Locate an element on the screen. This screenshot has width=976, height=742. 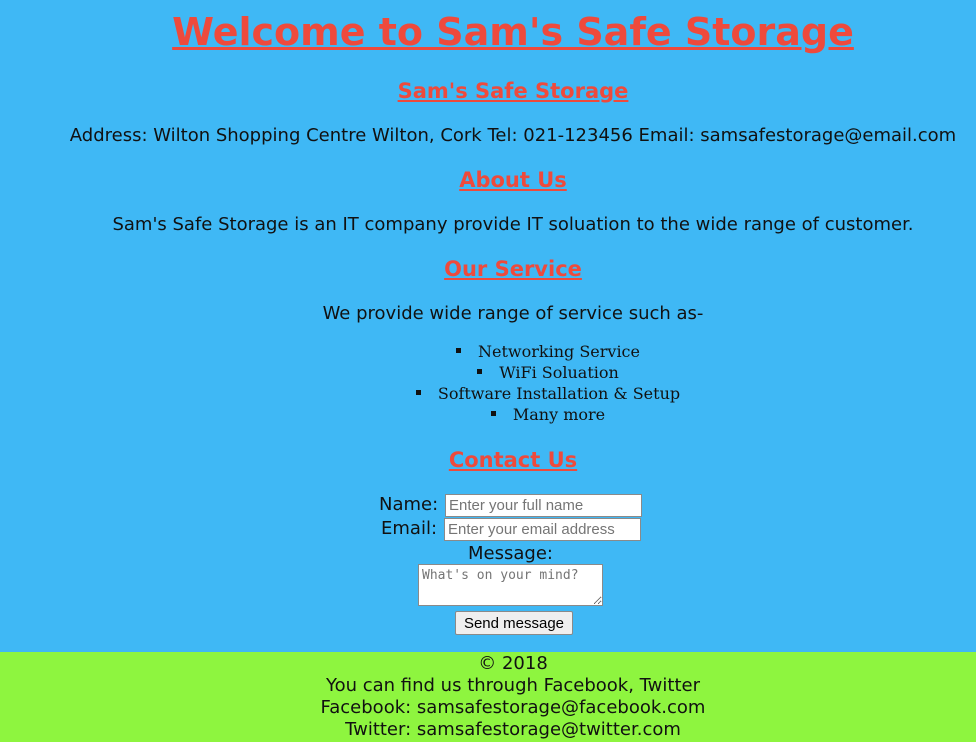
about-heading: About Us is located at coordinates (513, 180).